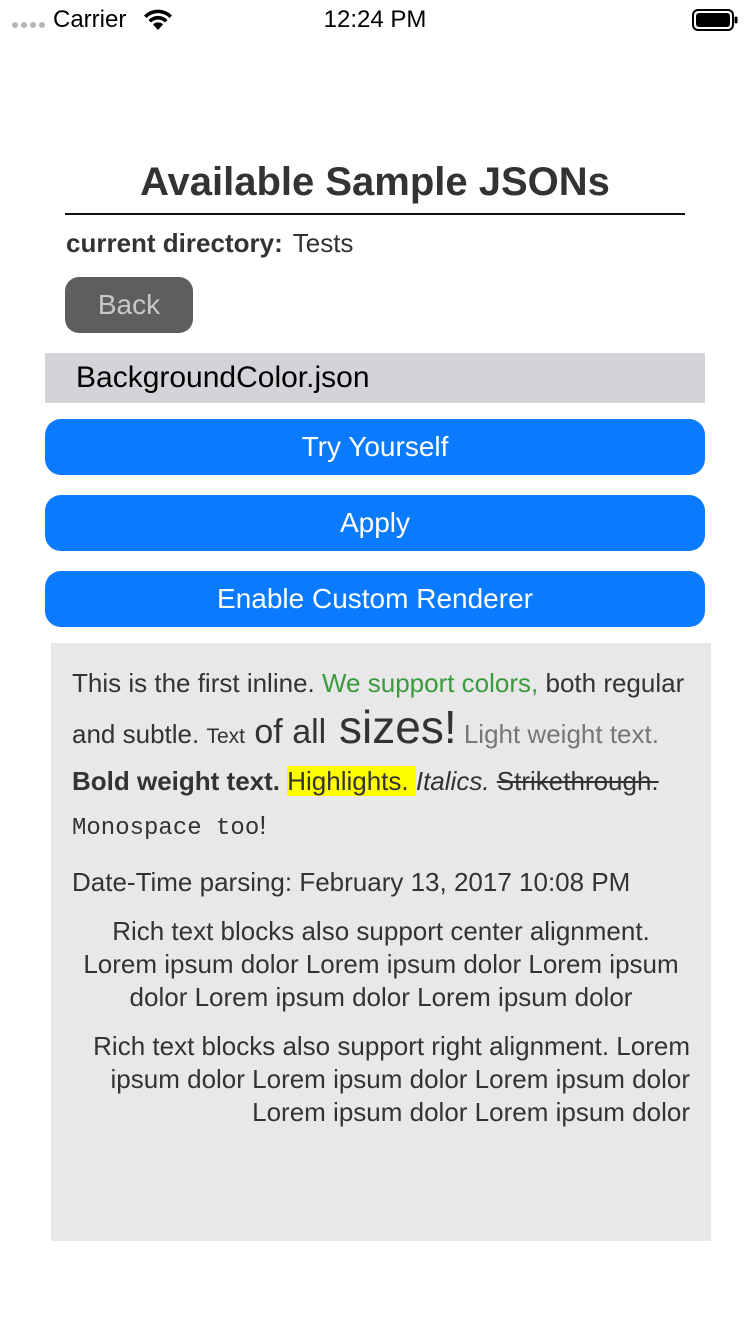  What do you see at coordinates (268, 732) in the screenshot?
I see `inline-medium: of` at bounding box center [268, 732].